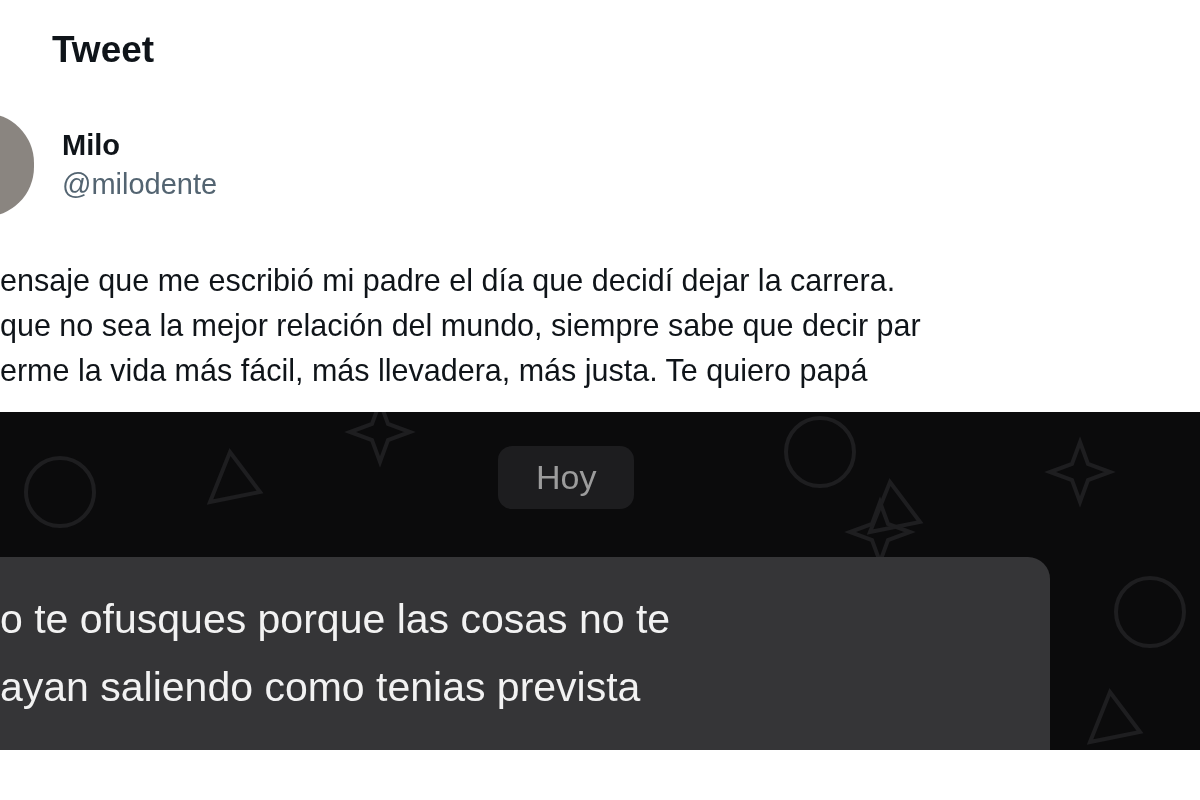 This screenshot has width=1200, height=800. I want to click on page-title: Tweet, so click(103, 50).